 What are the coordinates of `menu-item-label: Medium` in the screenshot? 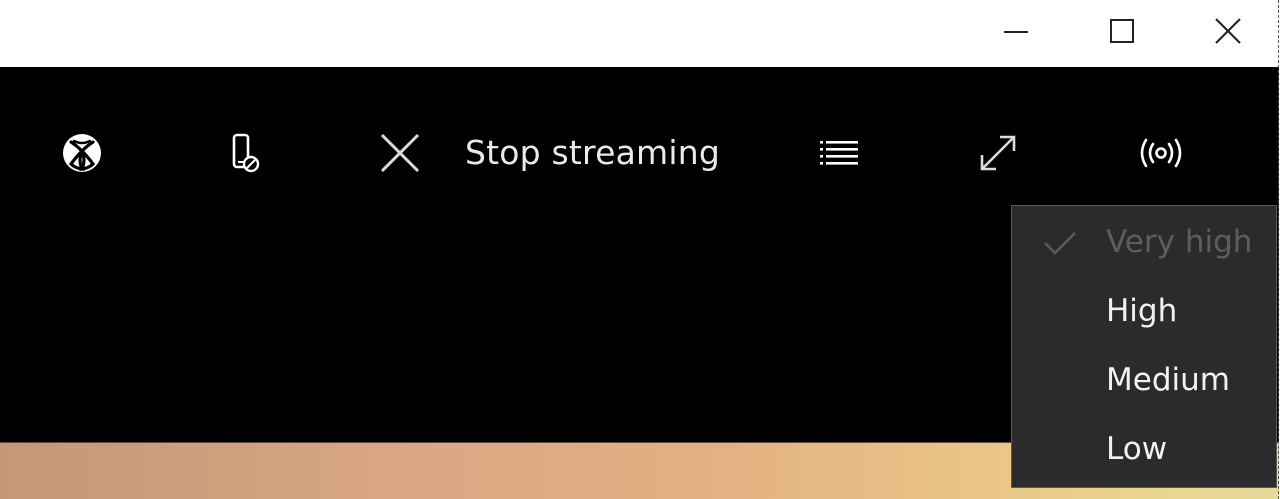 It's located at (1168, 380).